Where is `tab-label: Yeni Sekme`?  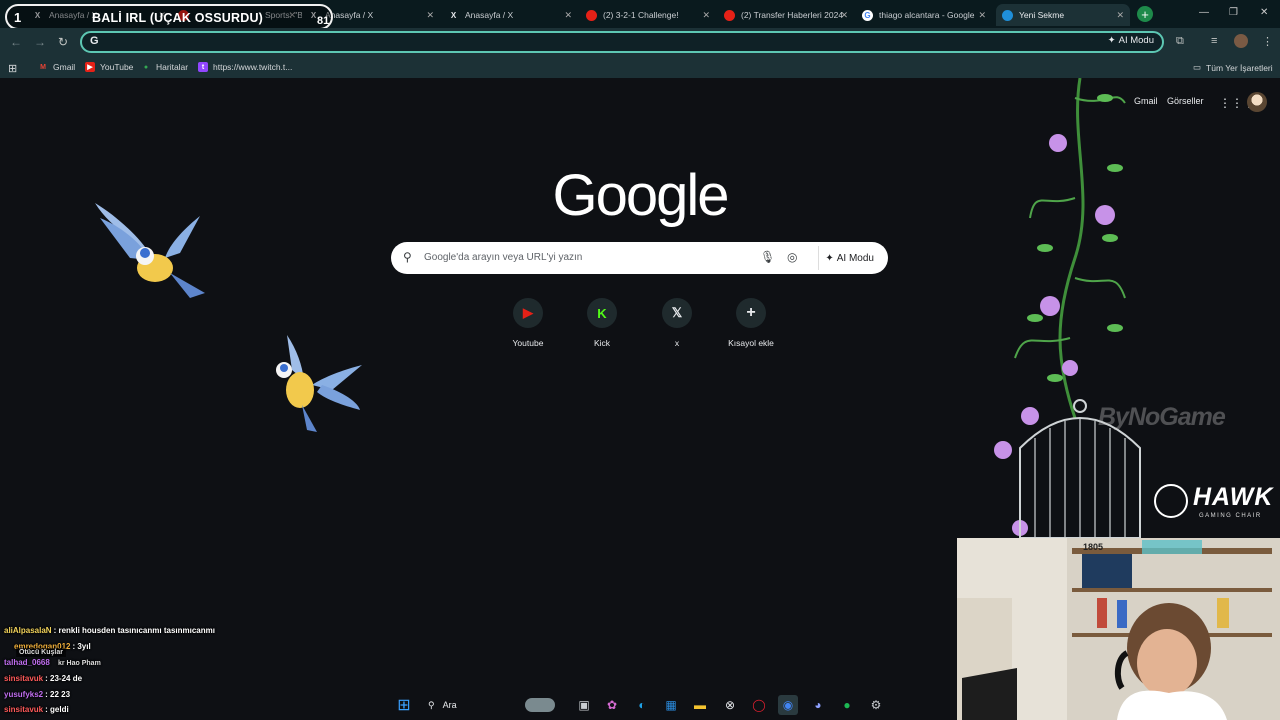 tab-label: Yeni Sekme is located at coordinates (1042, 15).